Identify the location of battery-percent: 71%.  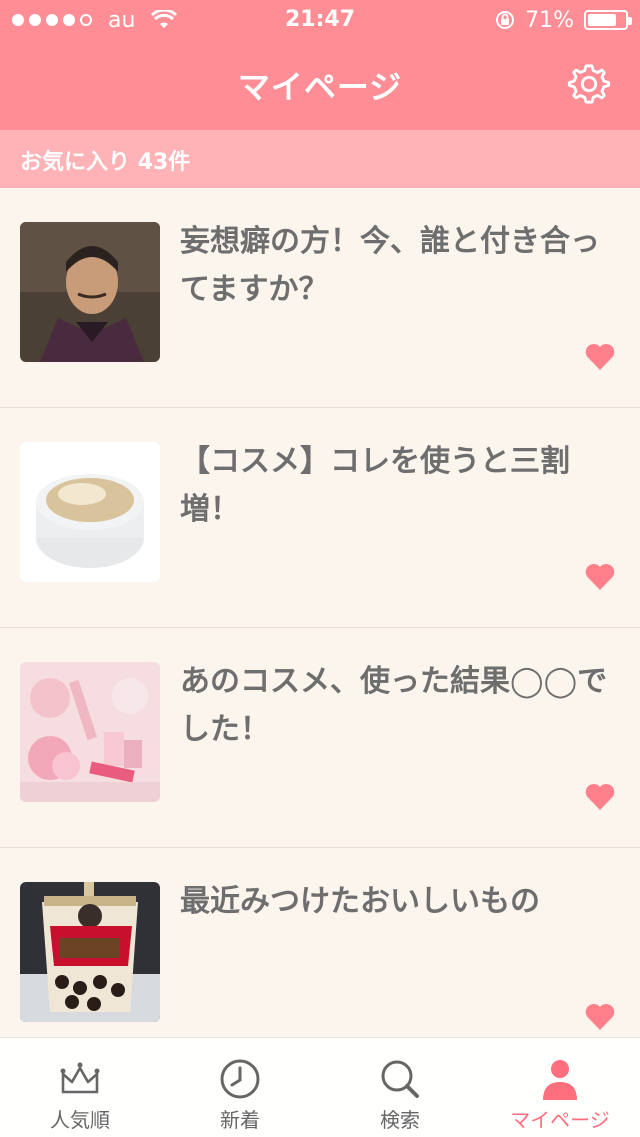
(549, 20).